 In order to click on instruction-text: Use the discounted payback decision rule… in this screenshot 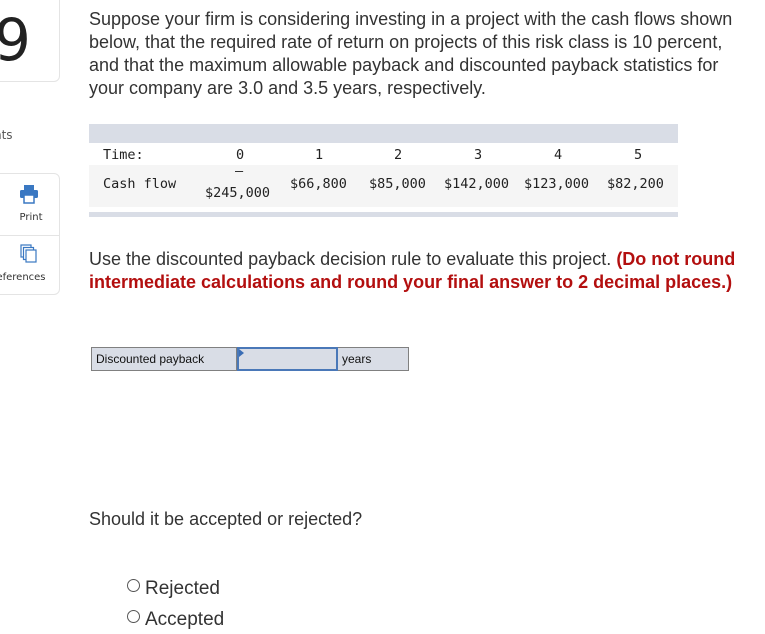, I will do `click(353, 259)`.